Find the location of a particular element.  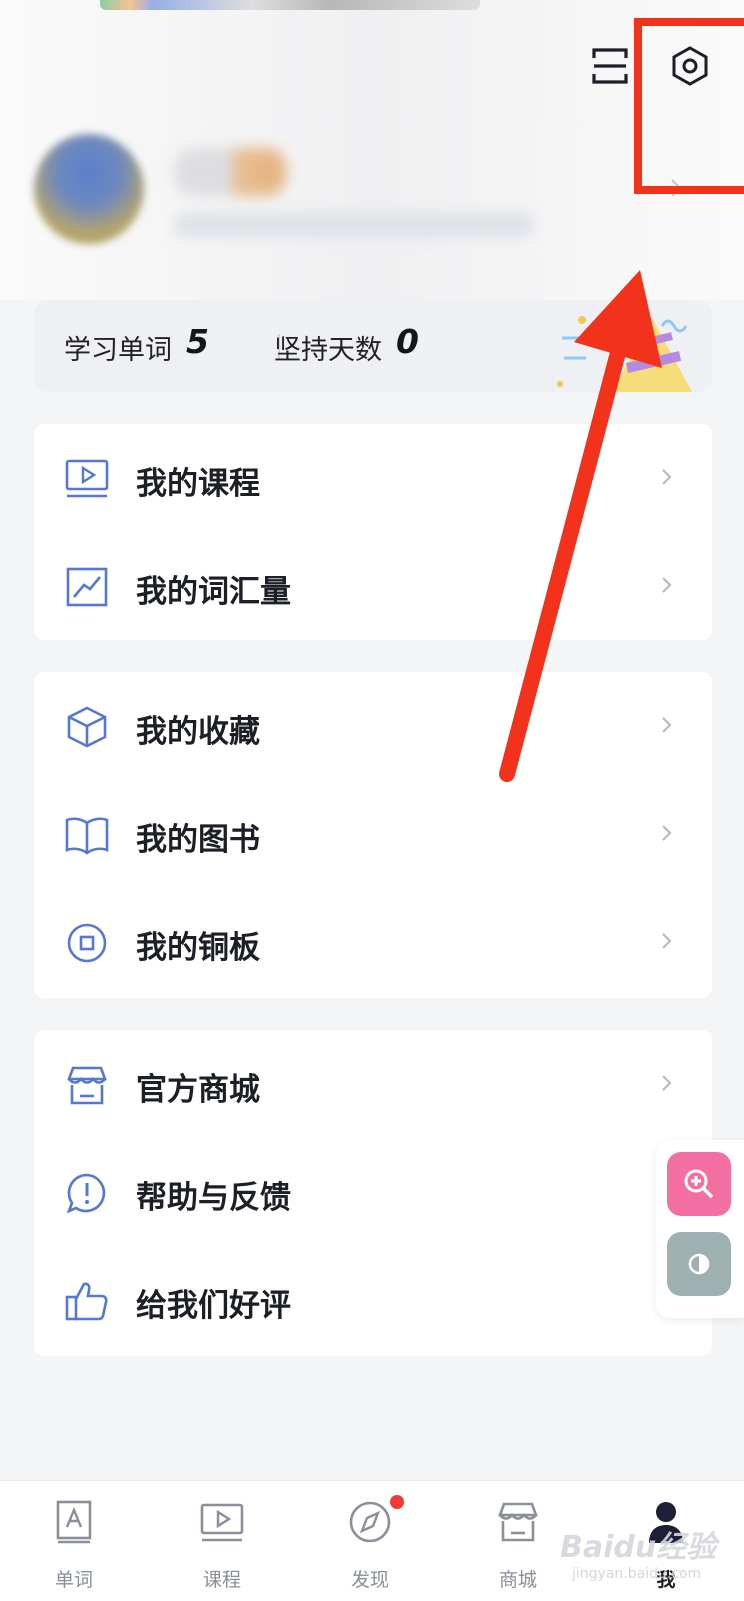

tab-courses: 课程 is located at coordinates (222, 1541).